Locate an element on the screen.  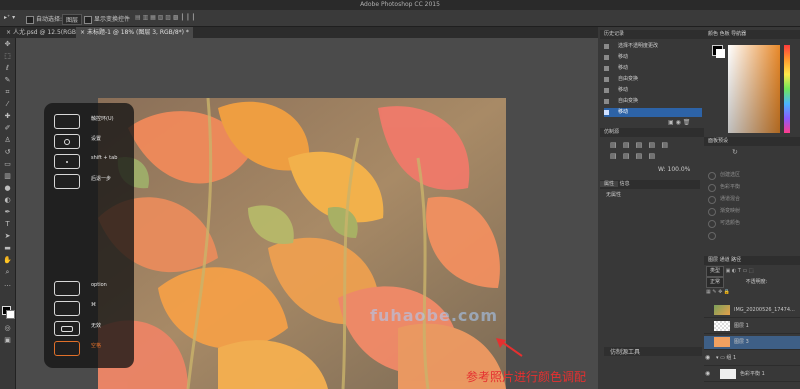
tab-document-2: × 未标题-1 @ 18% (图层 3, RGB/8*) * is located at coordinates (134, 32).